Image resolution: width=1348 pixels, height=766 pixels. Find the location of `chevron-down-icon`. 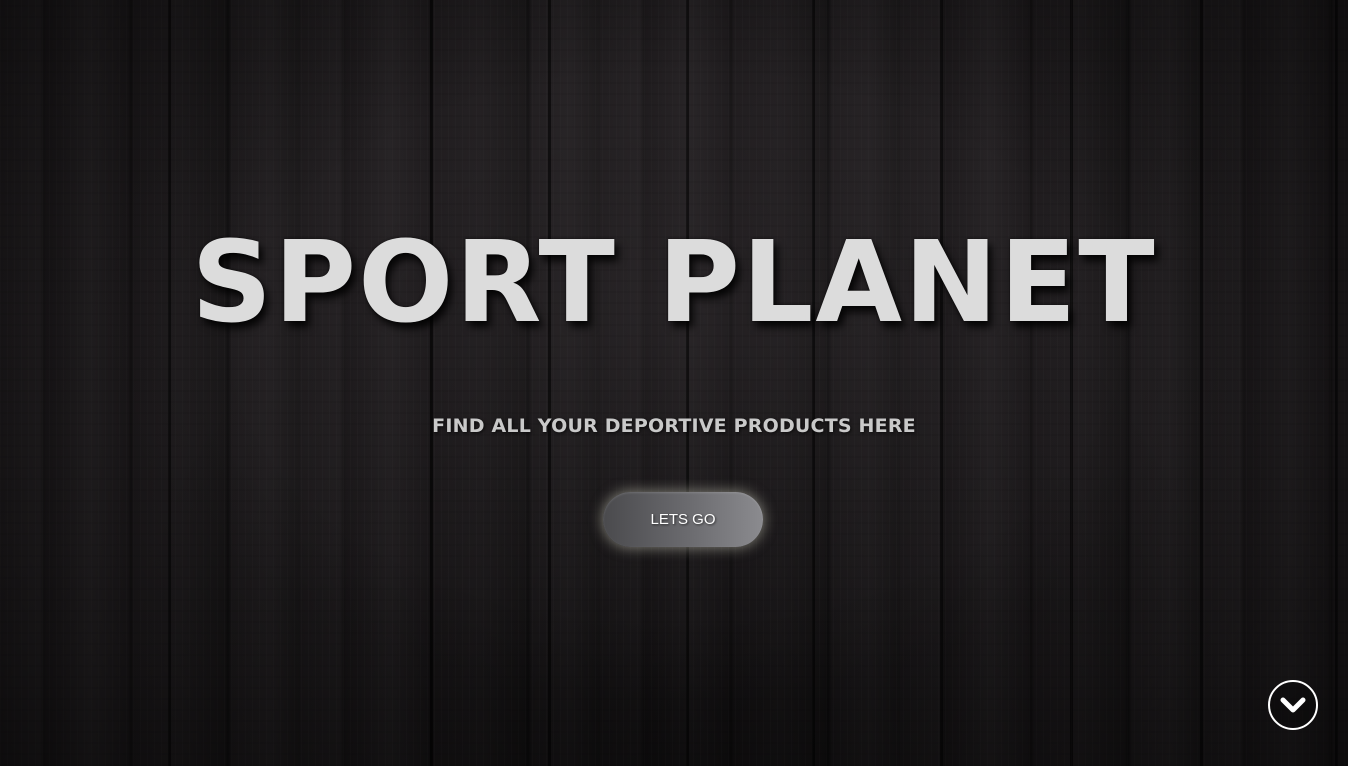

chevron-down-icon is located at coordinates (1293, 705).